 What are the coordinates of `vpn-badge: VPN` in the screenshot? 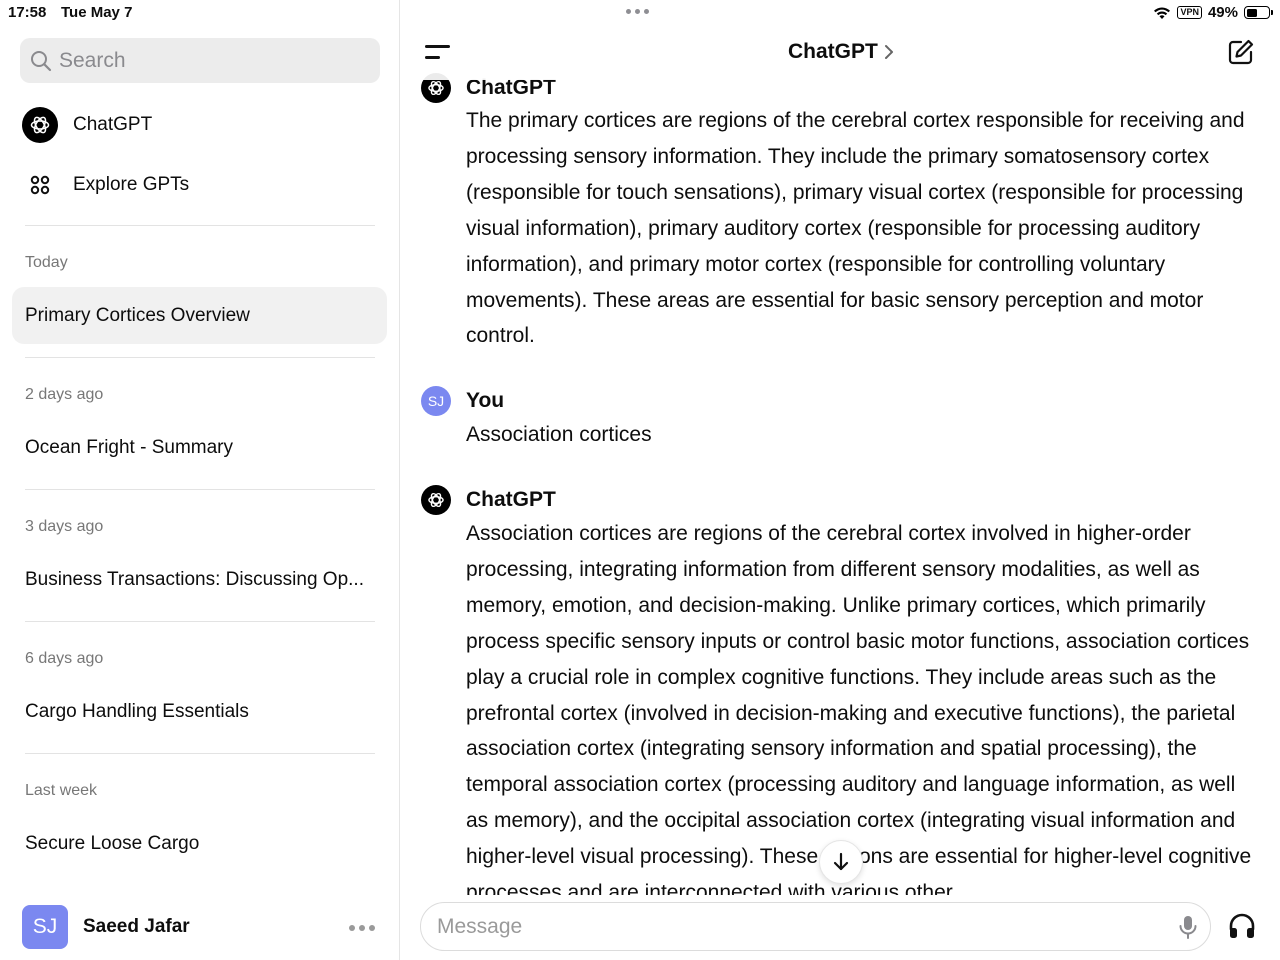 It's located at (1189, 12).